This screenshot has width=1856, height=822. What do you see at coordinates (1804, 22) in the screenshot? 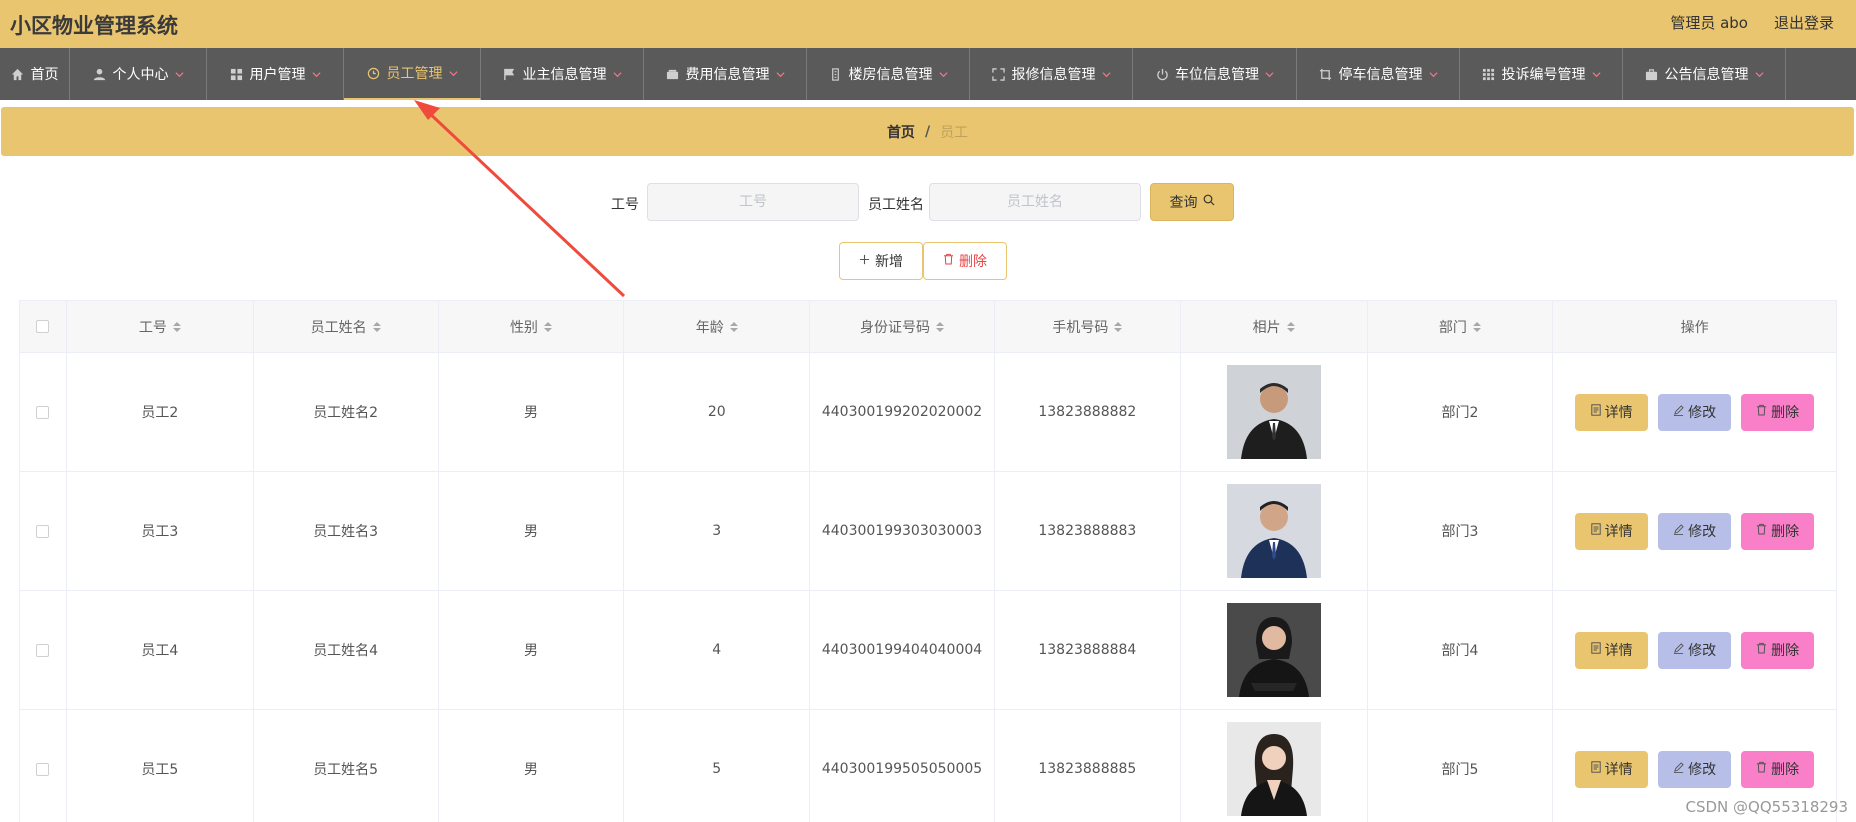
I see `logout-link: 退出登录` at bounding box center [1804, 22].